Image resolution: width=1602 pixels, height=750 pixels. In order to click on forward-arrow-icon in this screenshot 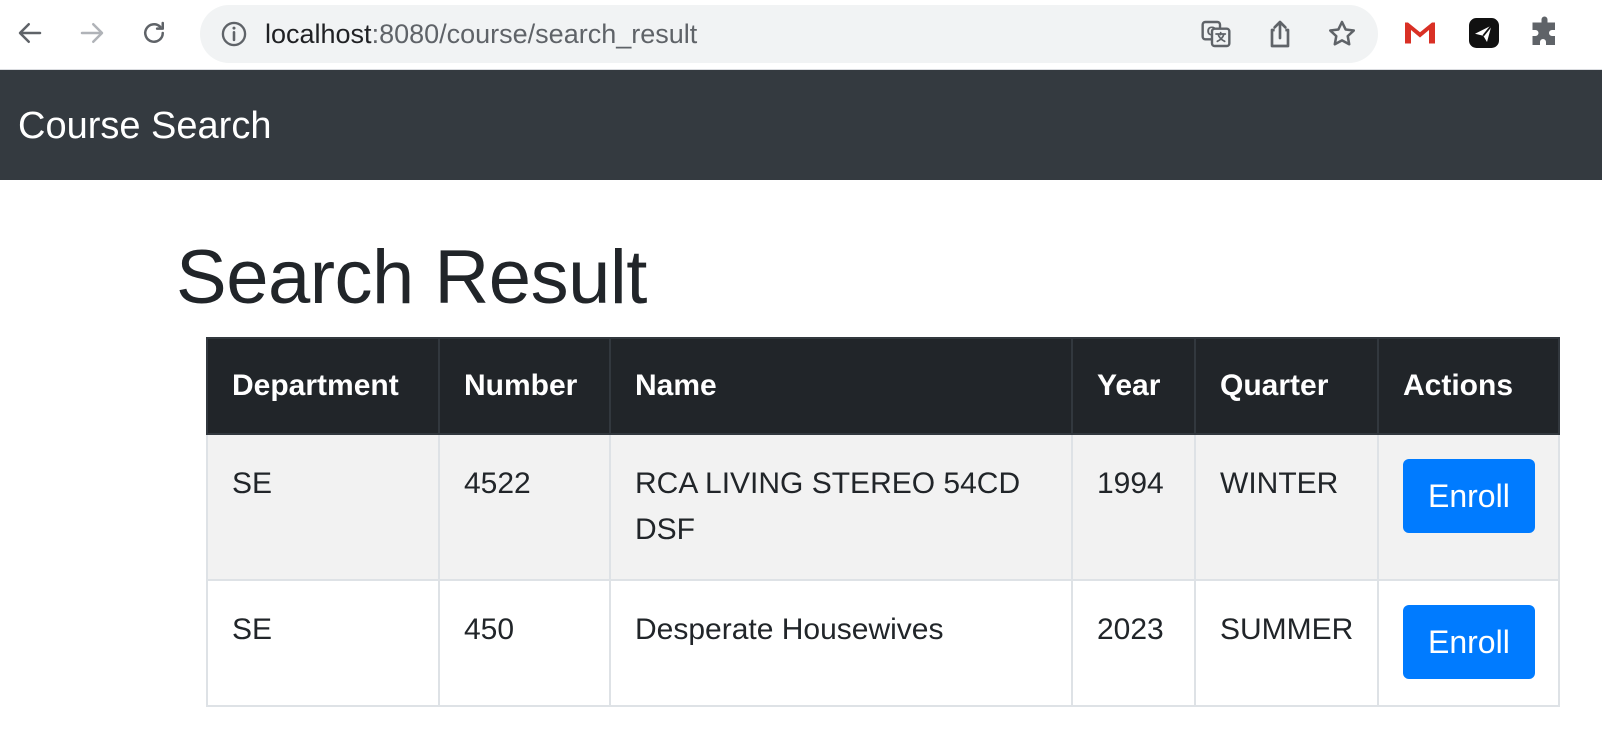, I will do `click(92, 33)`.